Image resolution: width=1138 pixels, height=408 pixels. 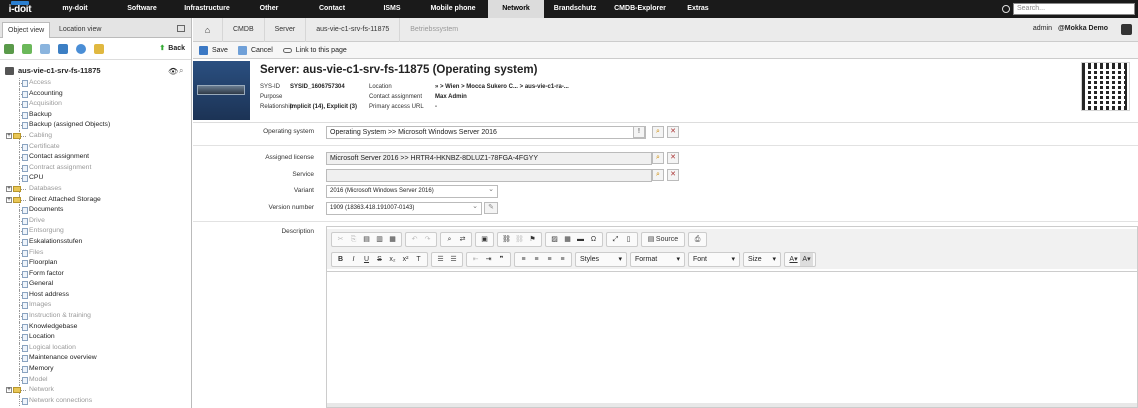 I want to click on align-right-icon: ≡, so click(x=549, y=259).